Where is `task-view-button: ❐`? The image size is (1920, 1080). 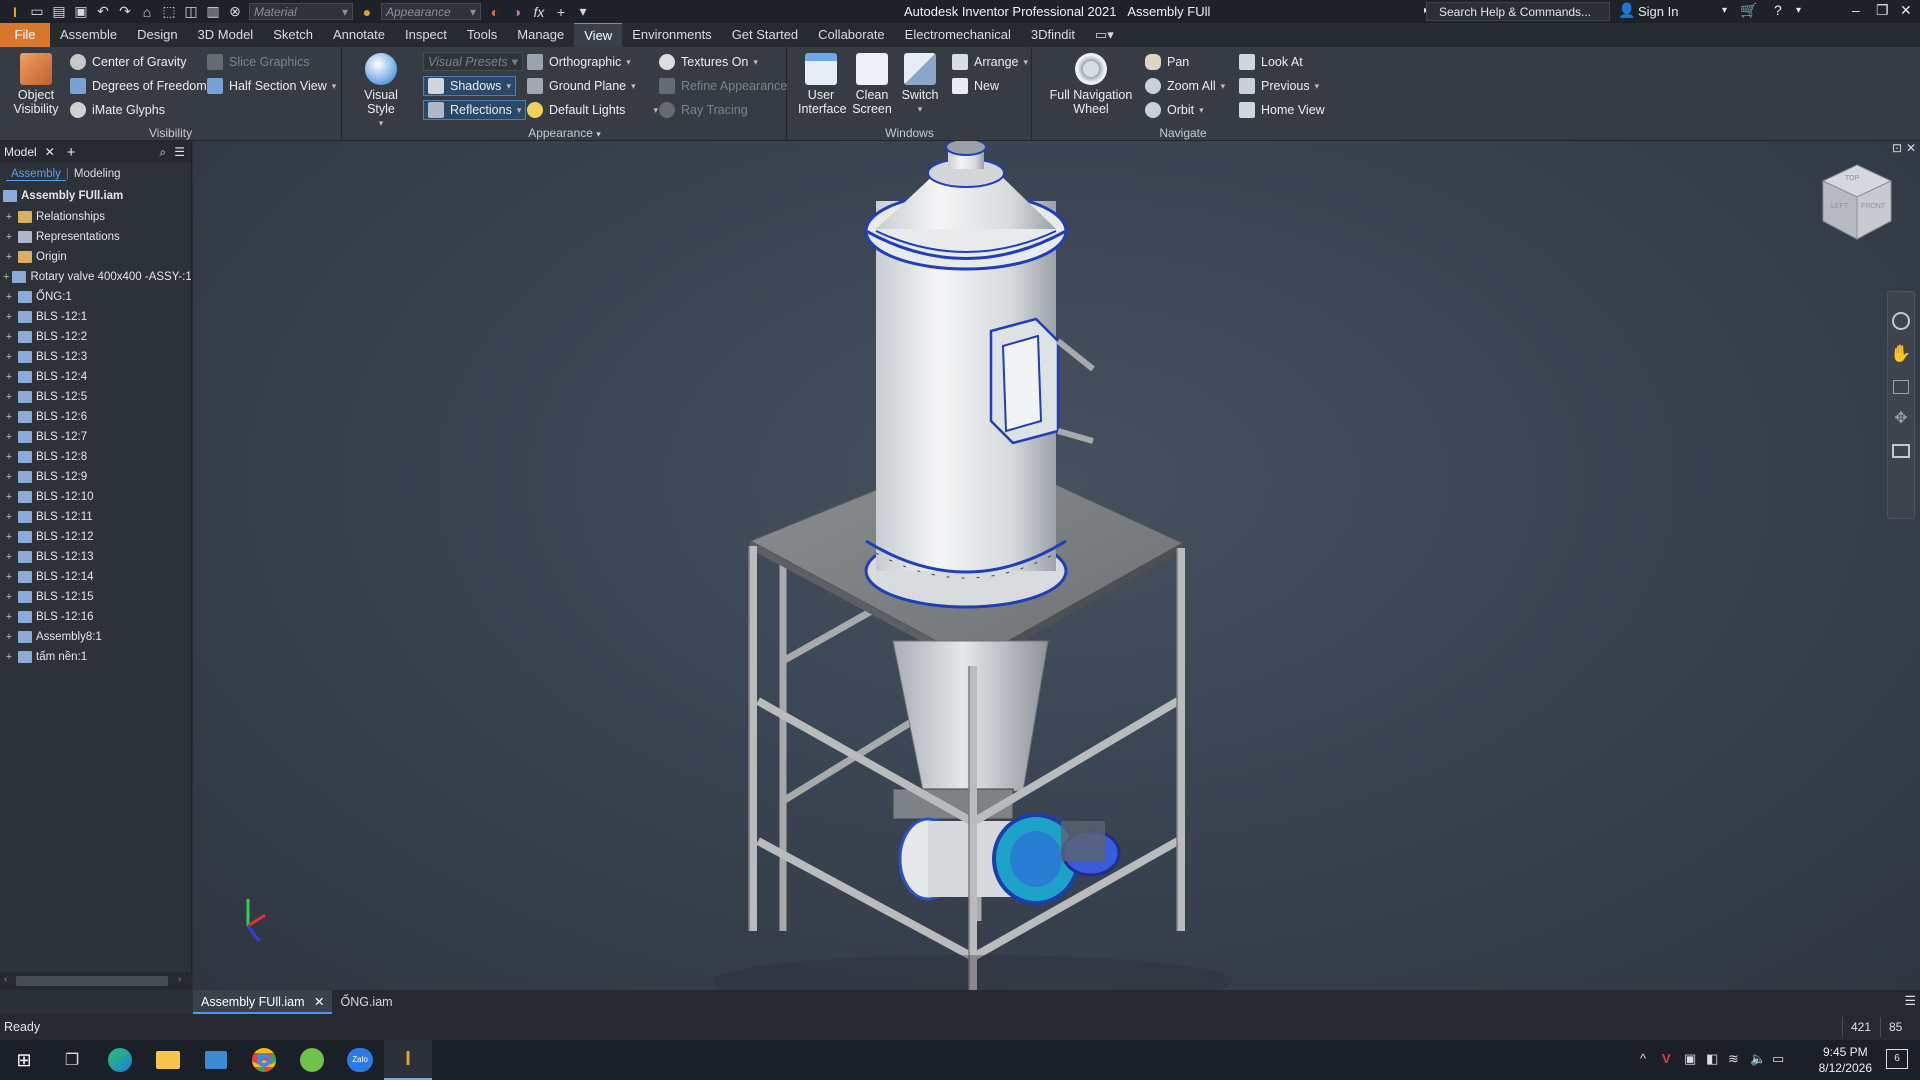 task-view-button: ❐ is located at coordinates (72, 1060).